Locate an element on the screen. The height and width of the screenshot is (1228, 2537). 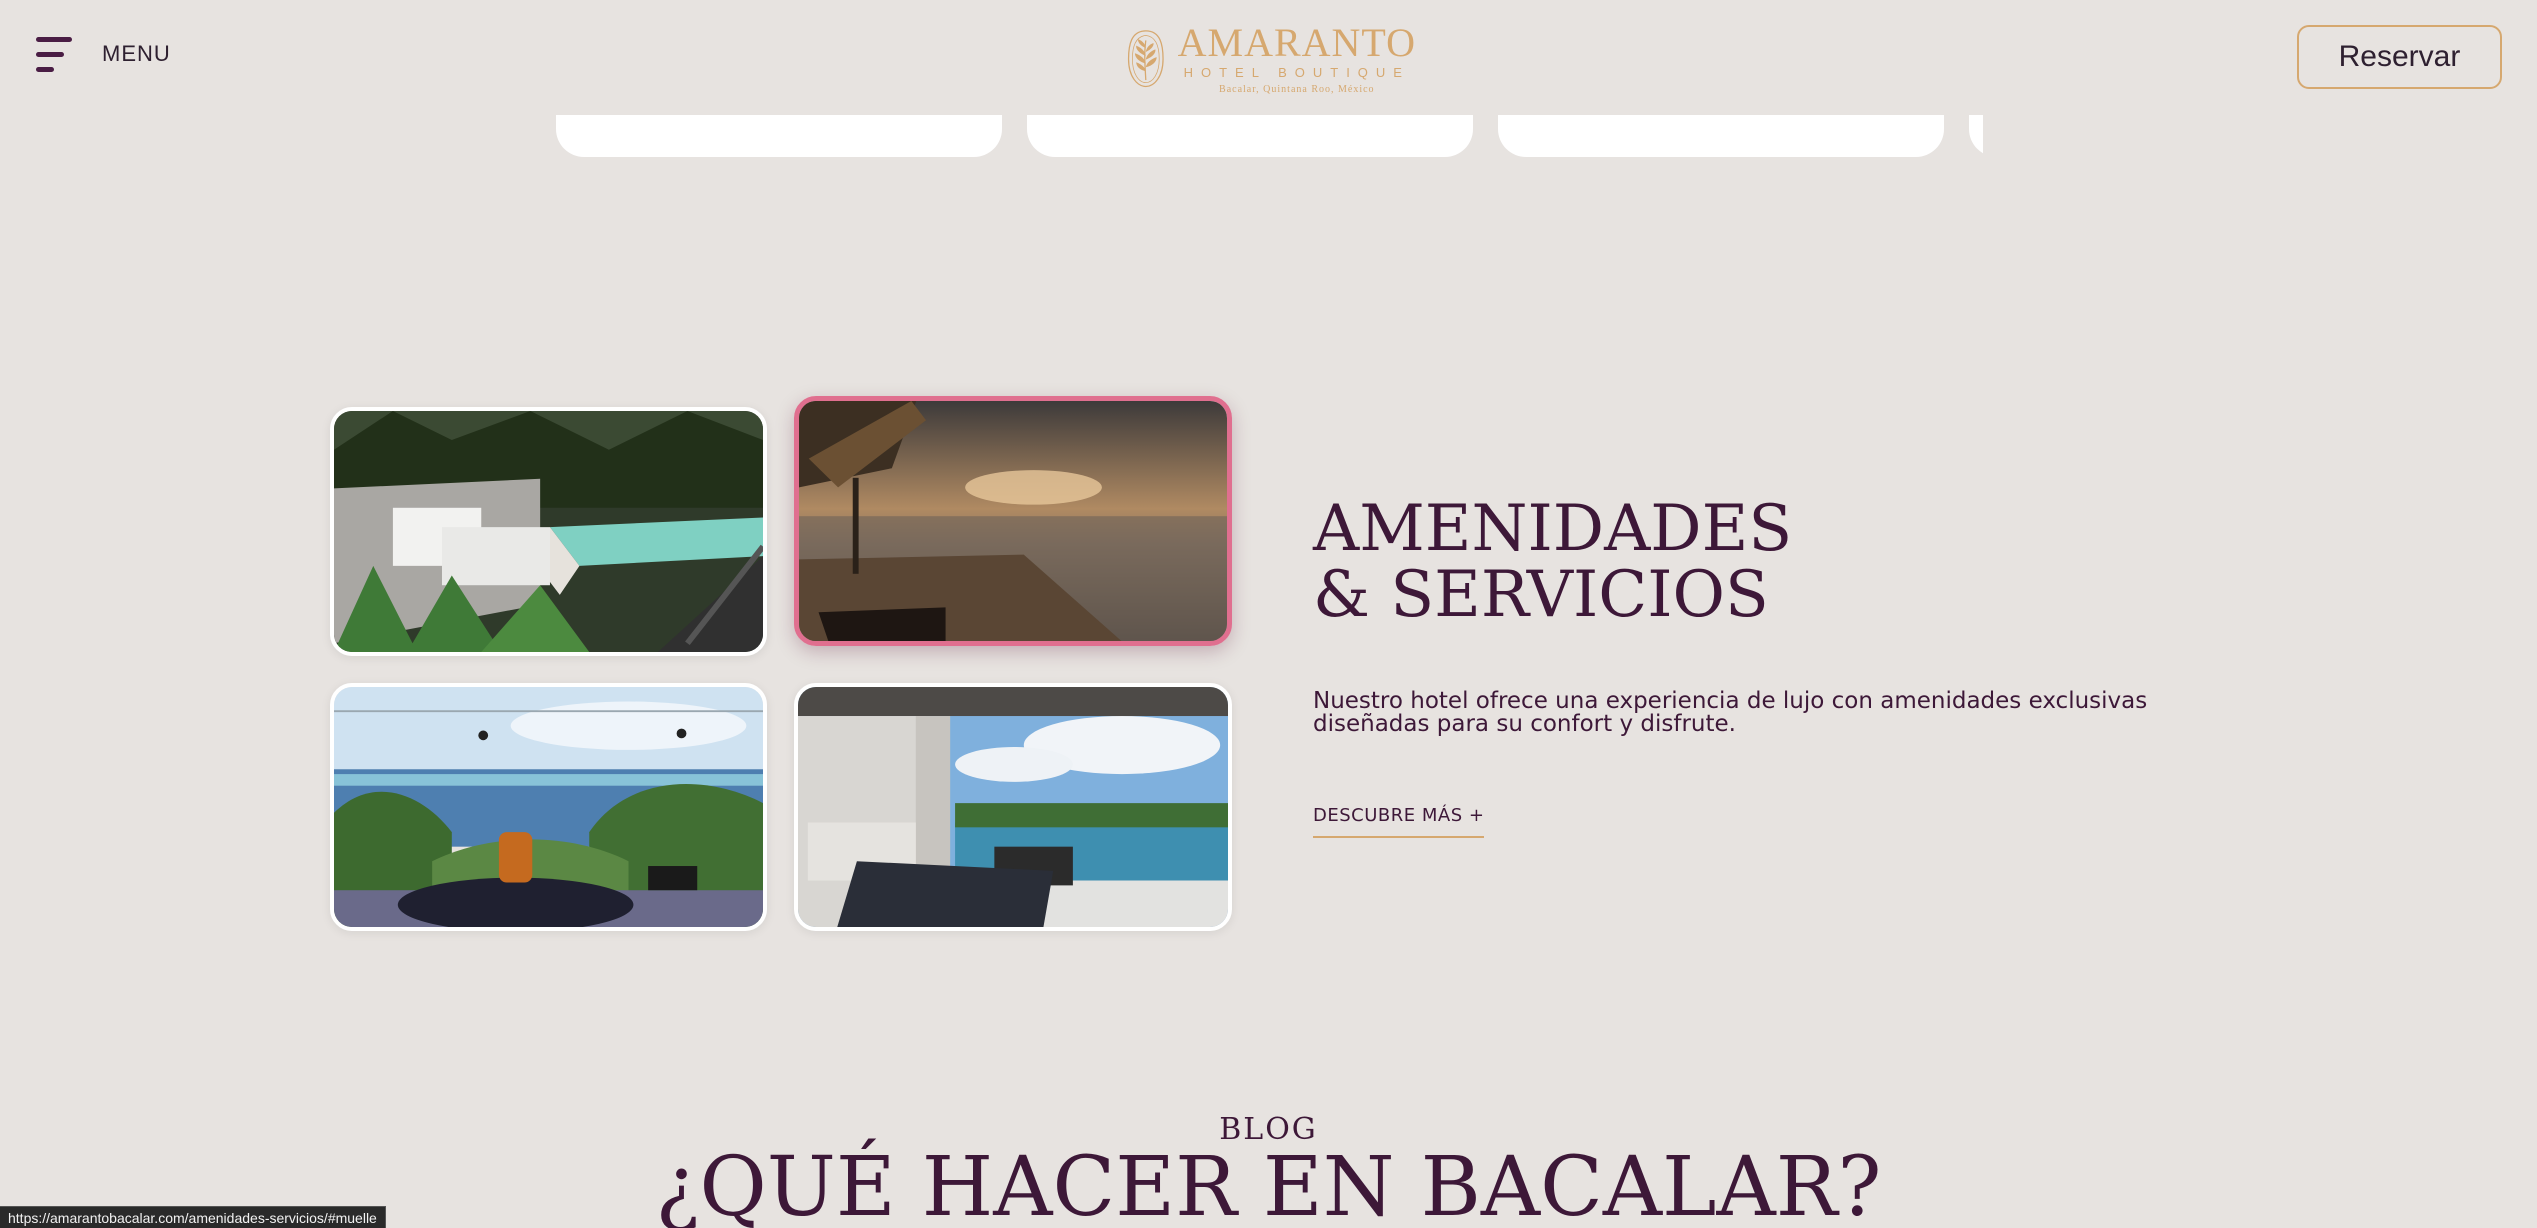
section-title: AMENIDADES & SERVICIOS is located at coordinates (1552, 562).